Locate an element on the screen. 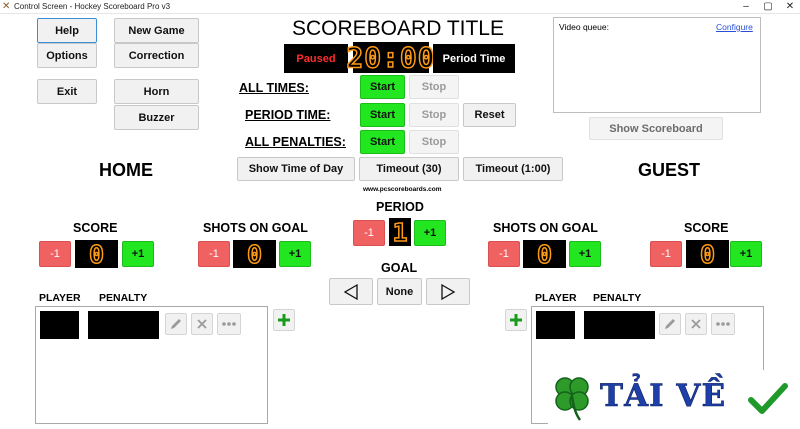 This screenshot has height=429, width=800. guest-shots-display: 0 is located at coordinates (544, 254).